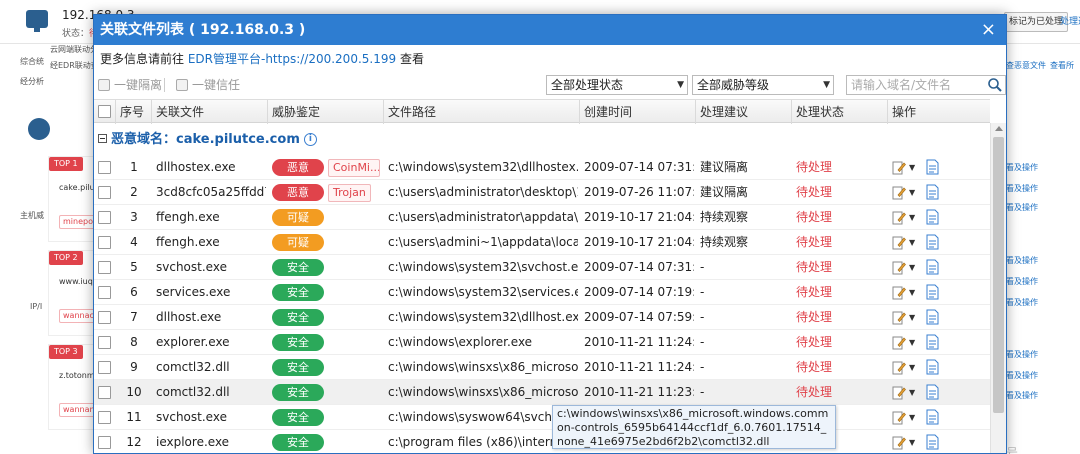 Image resolution: width=1080 pixels, height=454 pixels. Describe the element at coordinates (32, 61) in the screenshot. I see `bg-nav-1: 综合统` at that location.